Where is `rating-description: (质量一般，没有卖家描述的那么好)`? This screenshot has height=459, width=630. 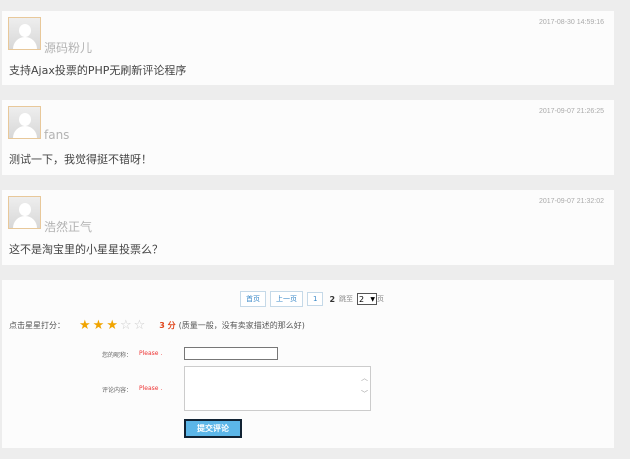
rating-description: (质量一般，没有卖家描述的那么好) is located at coordinates (241, 325).